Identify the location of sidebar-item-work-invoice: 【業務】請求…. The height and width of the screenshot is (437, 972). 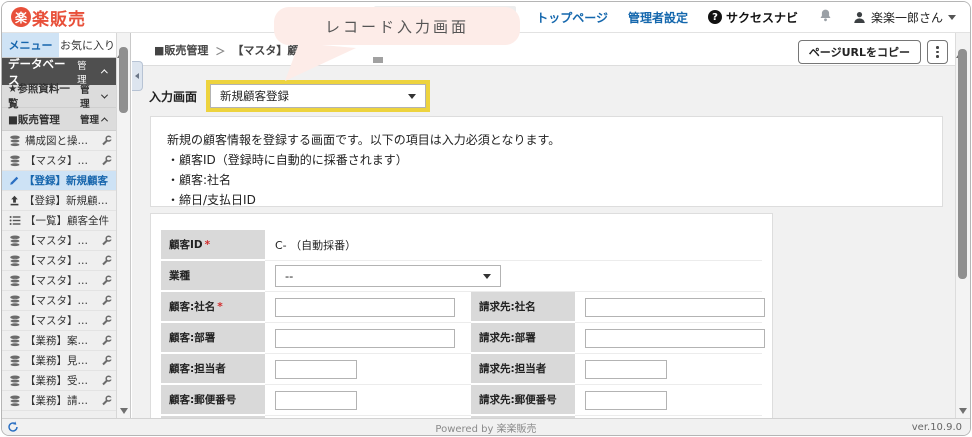
(59, 401).